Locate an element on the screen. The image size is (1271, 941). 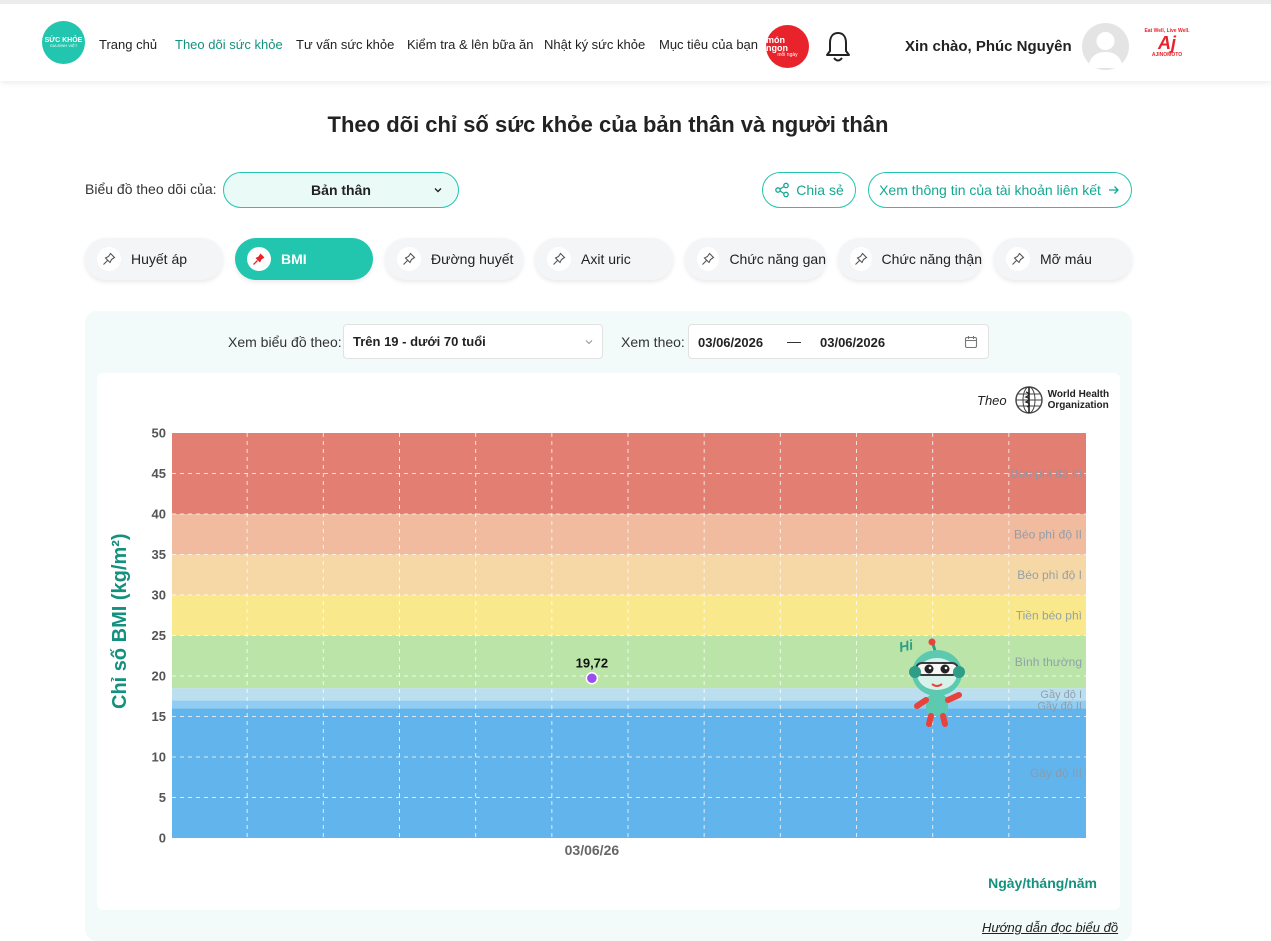
share-button-label: Chia sẻ is located at coordinates (820, 190).